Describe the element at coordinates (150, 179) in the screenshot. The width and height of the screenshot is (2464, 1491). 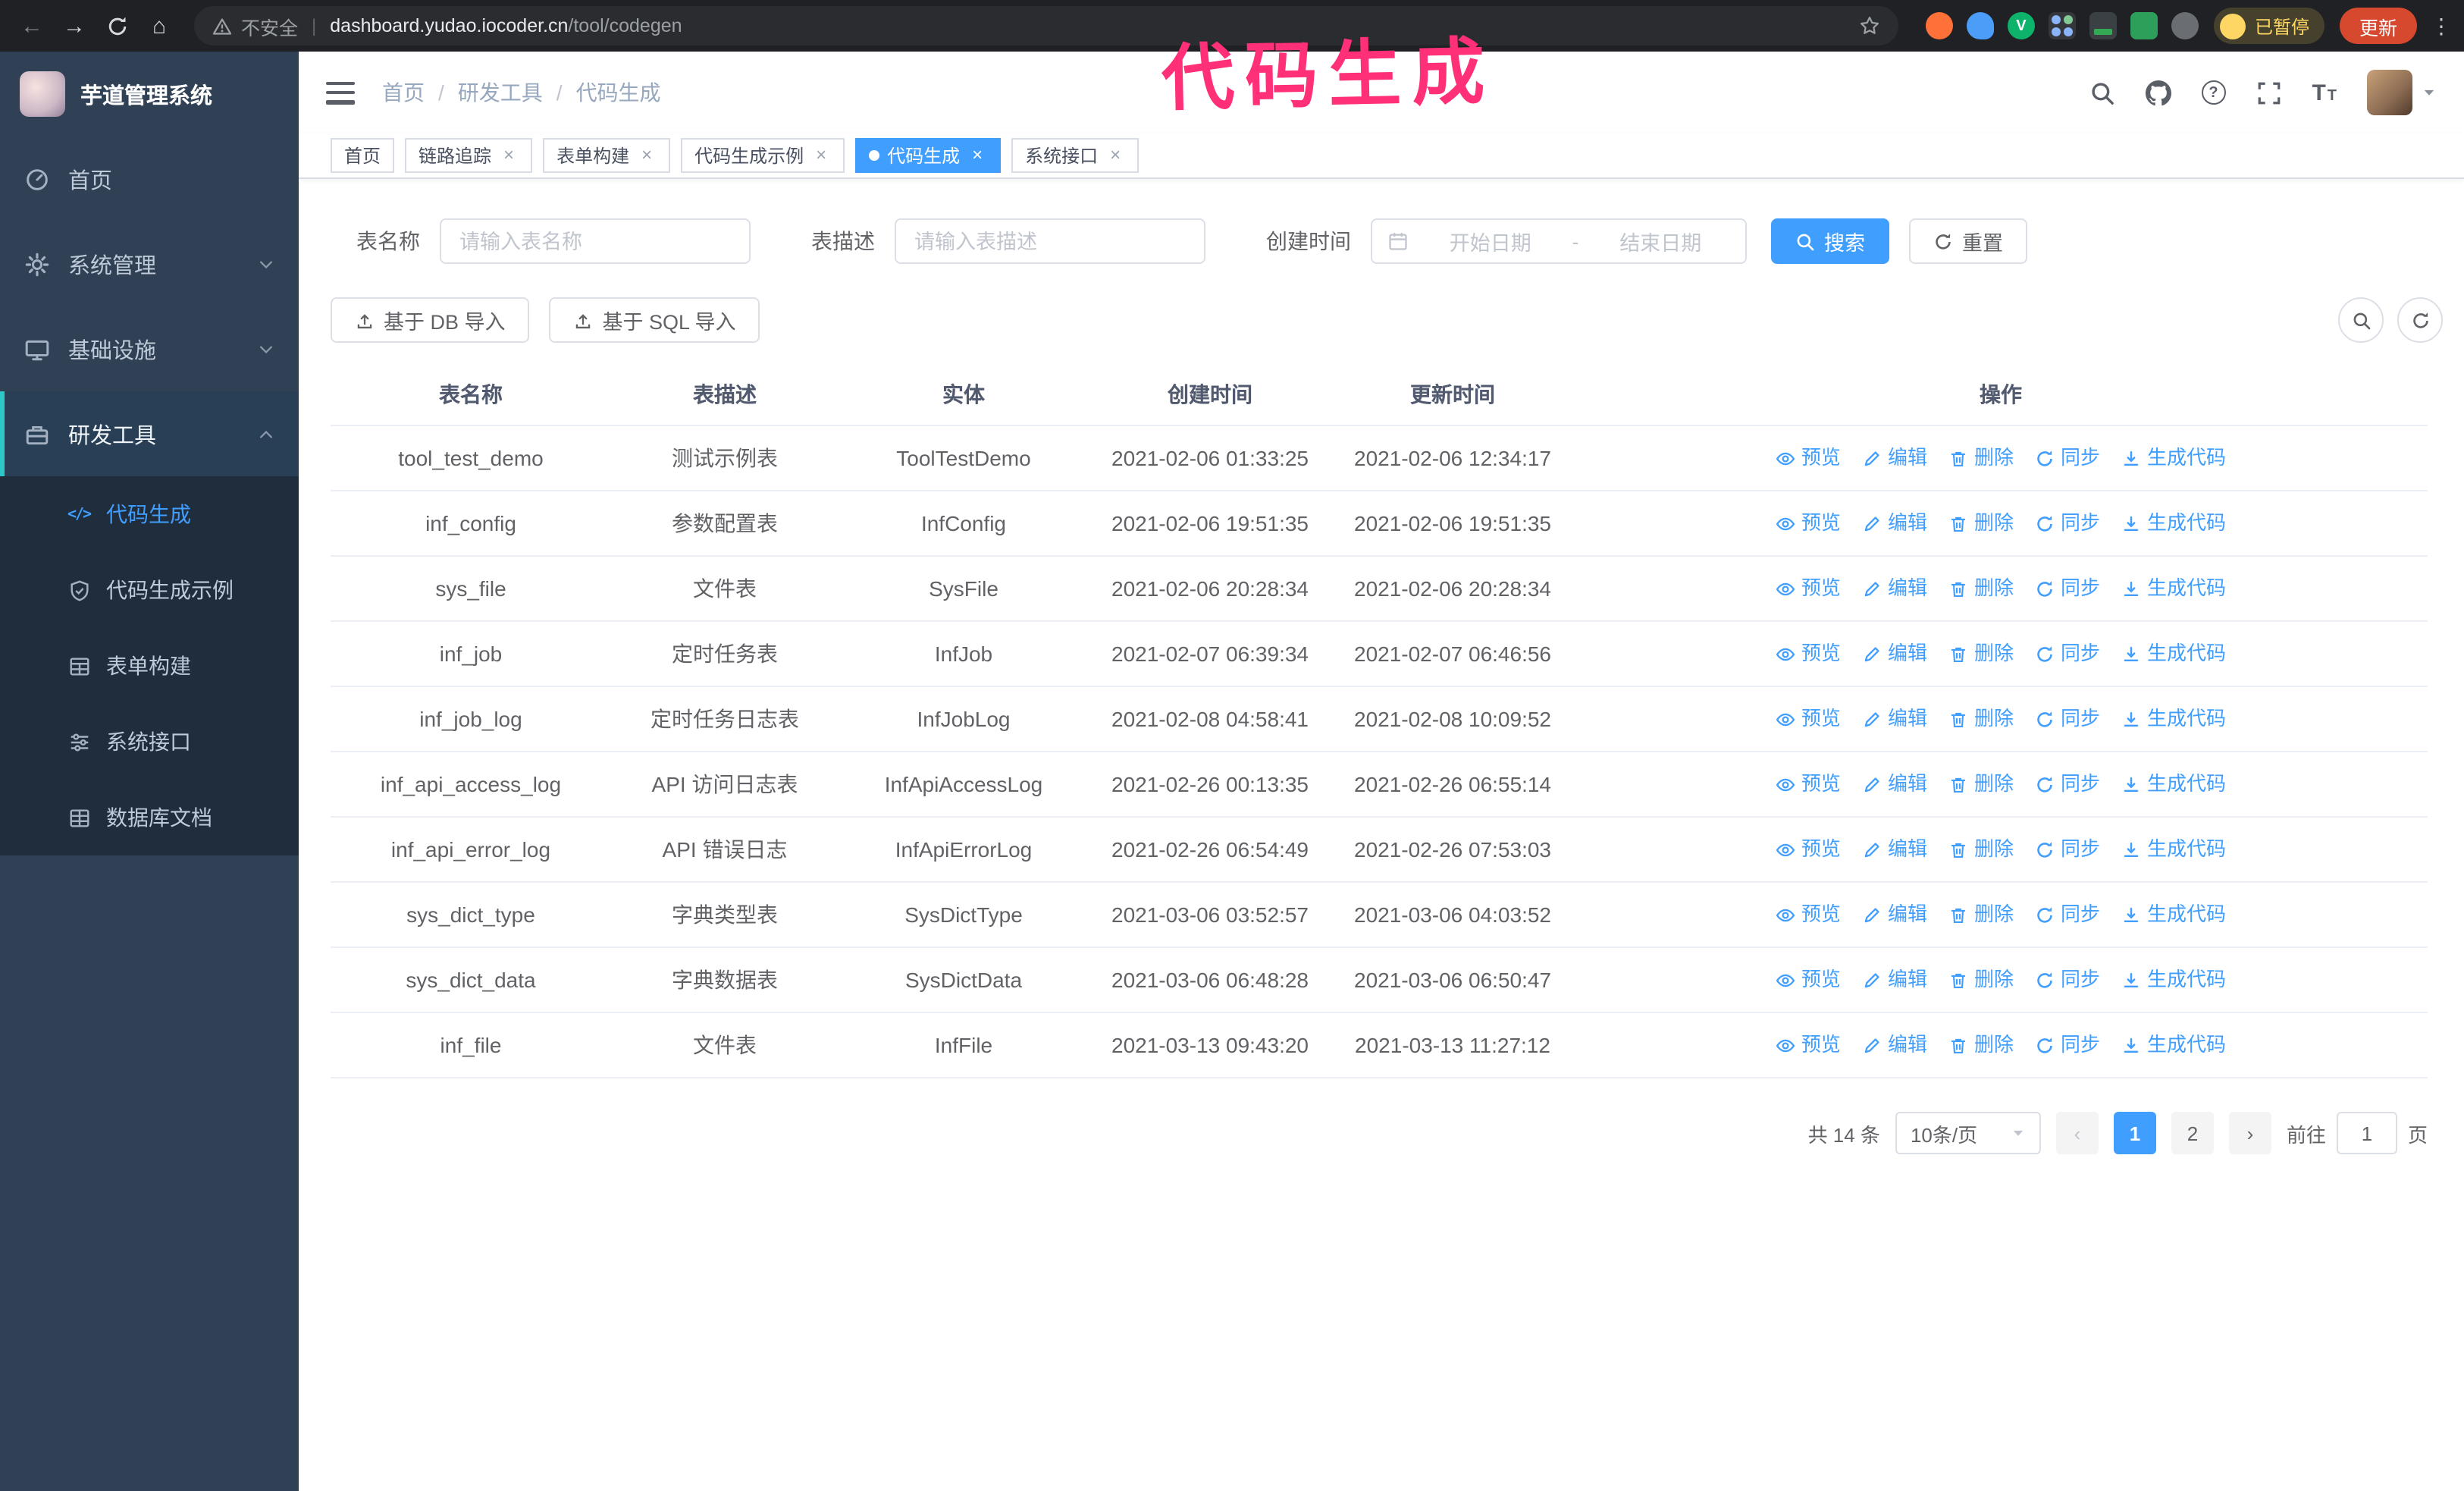
I see `sidebar-item-home: 首页` at that location.